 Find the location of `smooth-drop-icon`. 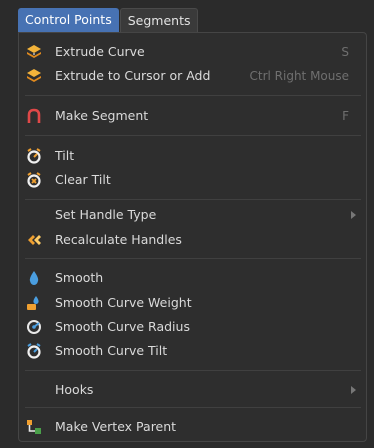

smooth-drop-icon is located at coordinates (33, 277).